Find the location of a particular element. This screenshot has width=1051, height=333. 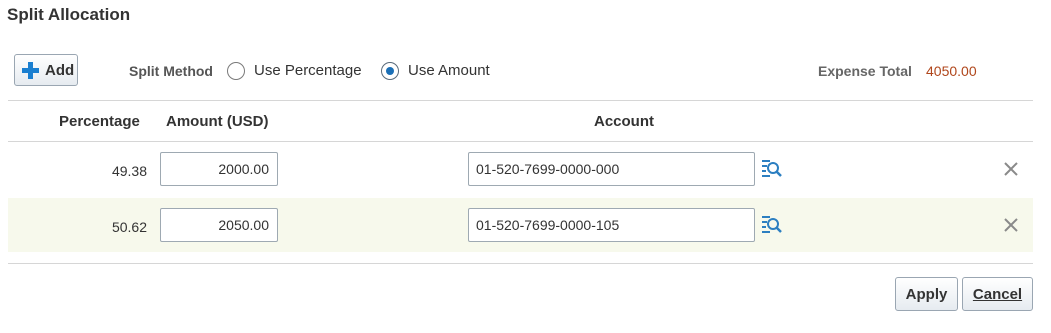

split-method-label: Split Method is located at coordinates (171, 71).